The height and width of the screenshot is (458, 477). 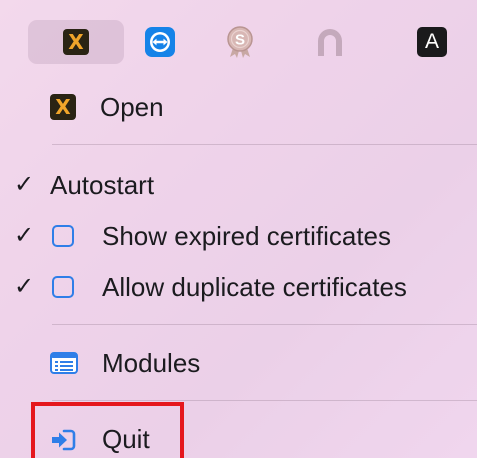 I want to click on menu-item-open: X Open, so click(x=238, y=107).